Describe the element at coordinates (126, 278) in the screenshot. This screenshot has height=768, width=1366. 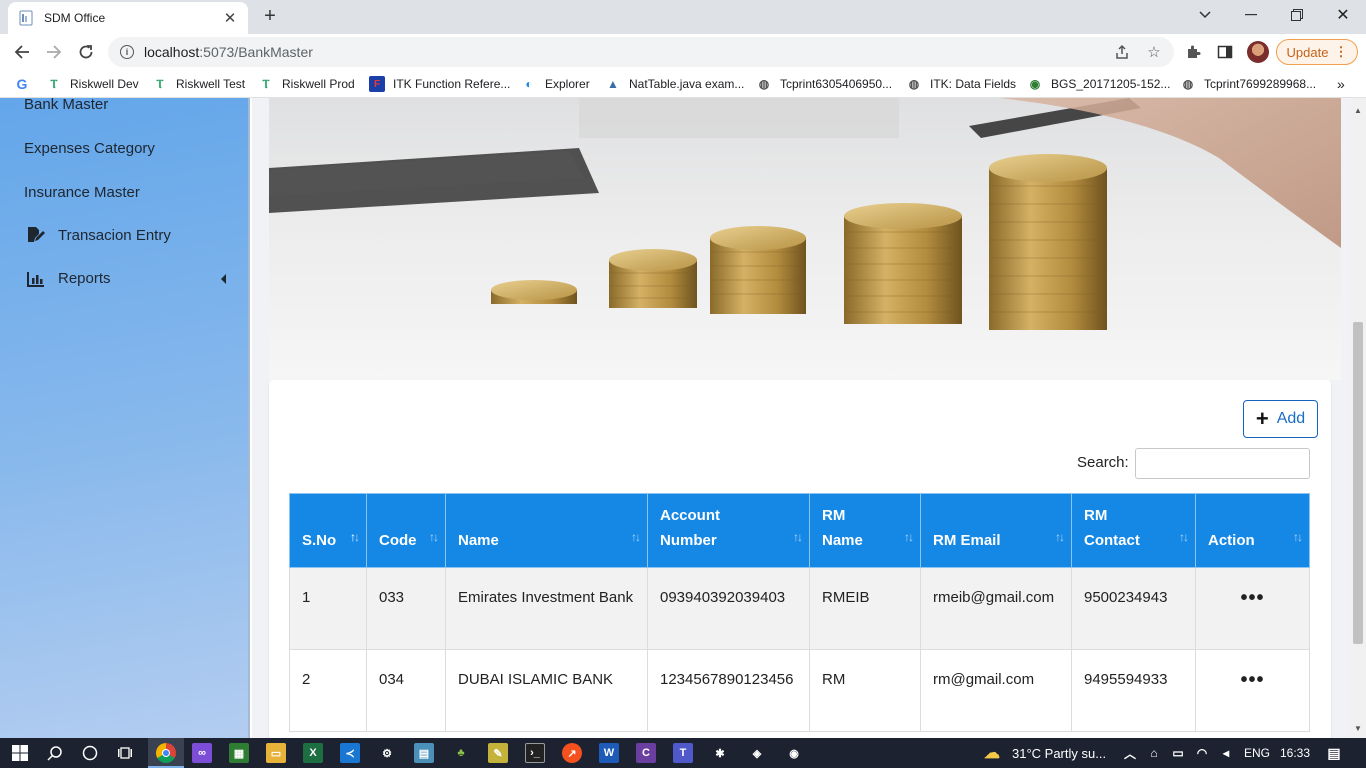
I see `sidebar-item-reports: Reports` at that location.